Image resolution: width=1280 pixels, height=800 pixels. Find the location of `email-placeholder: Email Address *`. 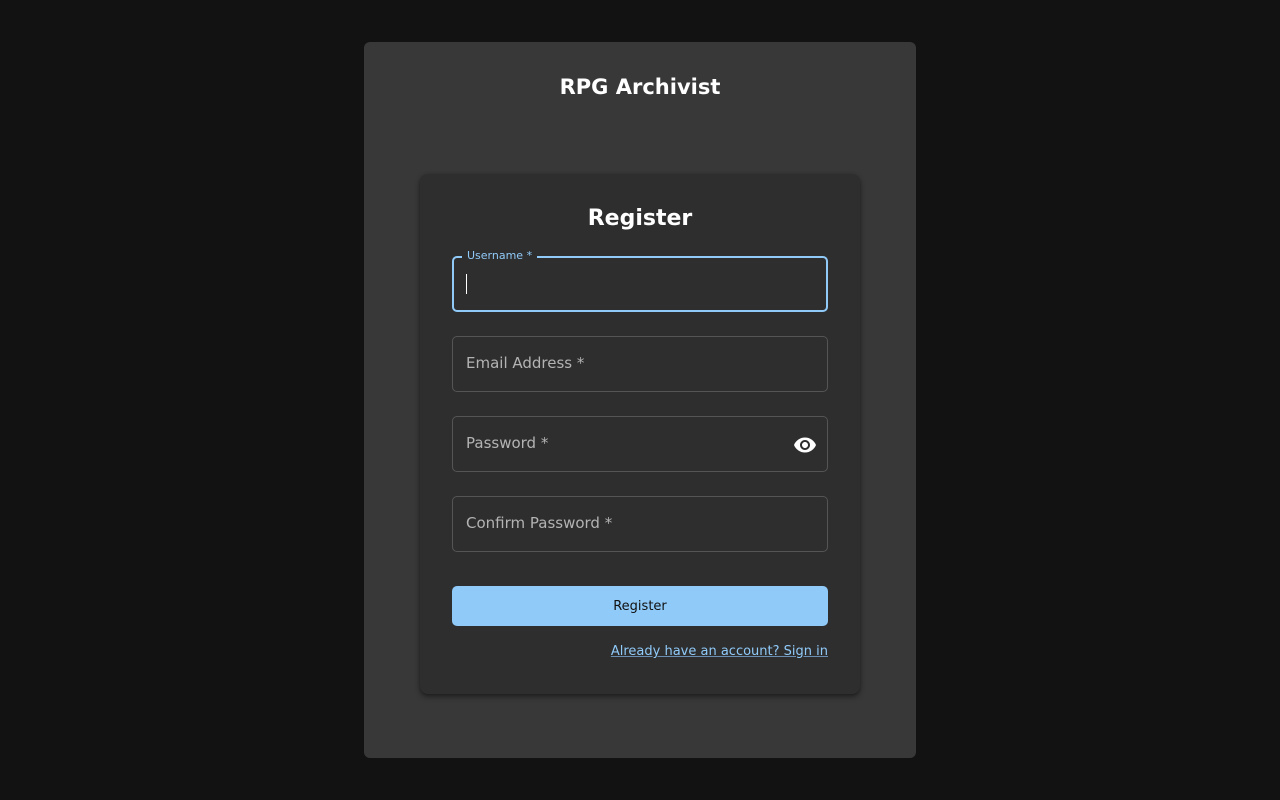

email-placeholder: Email Address * is located at coordinates (525, 363).